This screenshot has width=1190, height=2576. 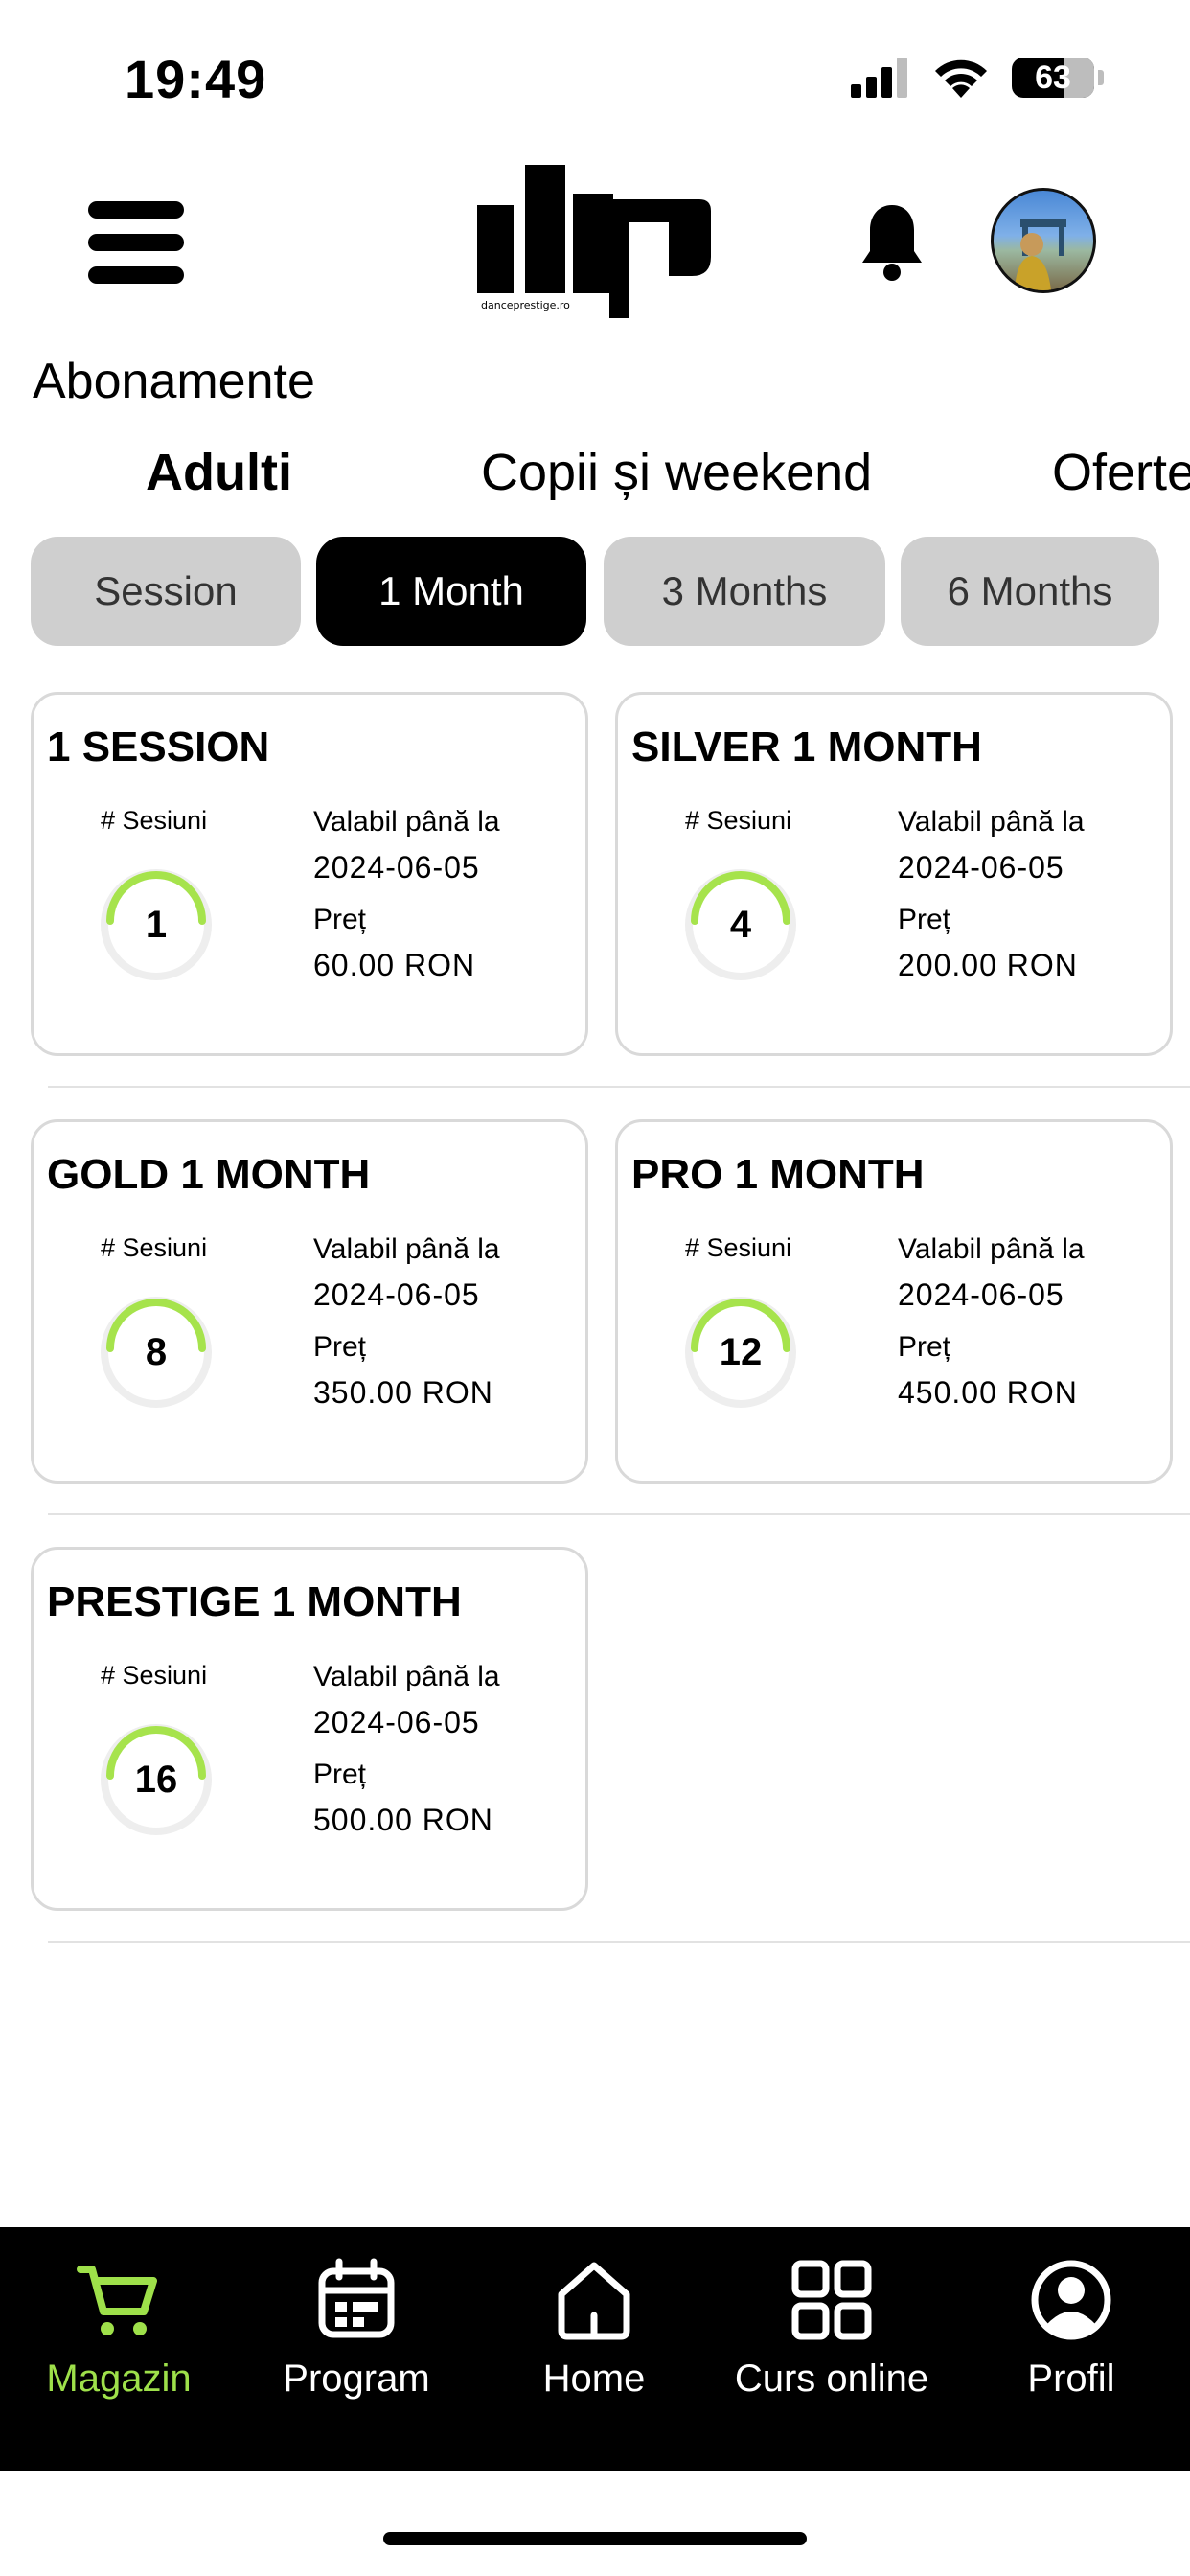 I want to click on period-tab-6-months: 6 Months, so click(x=1030, y=591).